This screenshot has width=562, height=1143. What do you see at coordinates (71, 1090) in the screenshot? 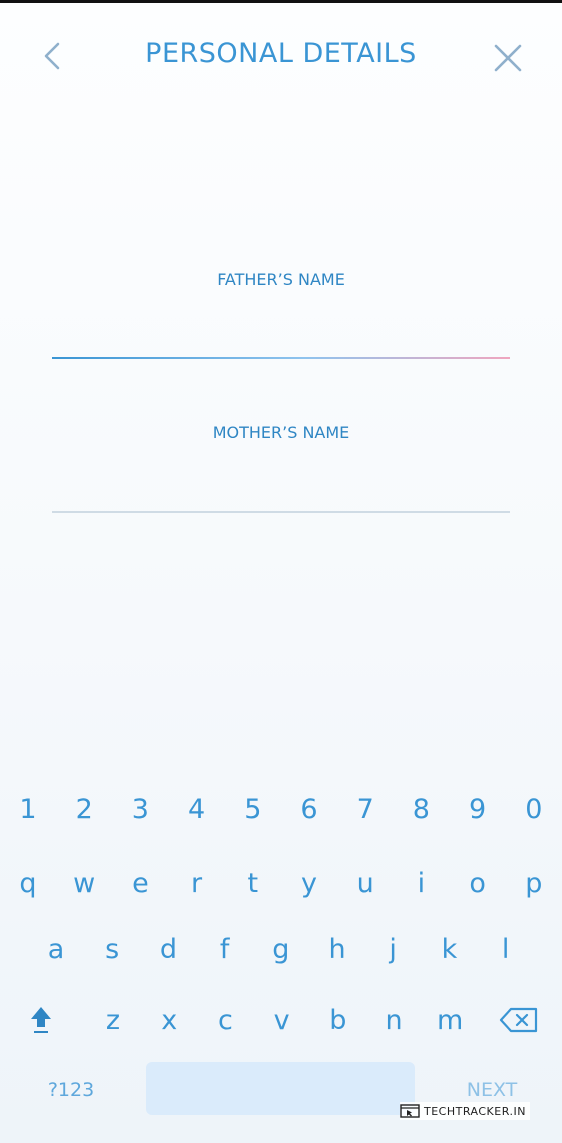
I see `symbols-mode-key: ?123` at bounding box center [71, 1090].